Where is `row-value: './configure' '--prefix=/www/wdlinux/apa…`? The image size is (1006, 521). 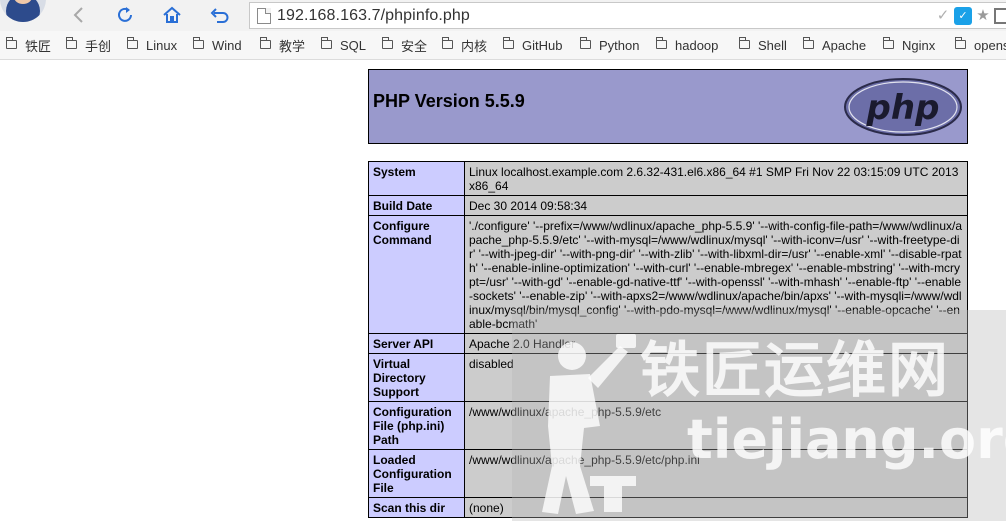 row-value: './configure' '--prefix=/www/wdlinux/apa… is located at coordinates (716, 274).